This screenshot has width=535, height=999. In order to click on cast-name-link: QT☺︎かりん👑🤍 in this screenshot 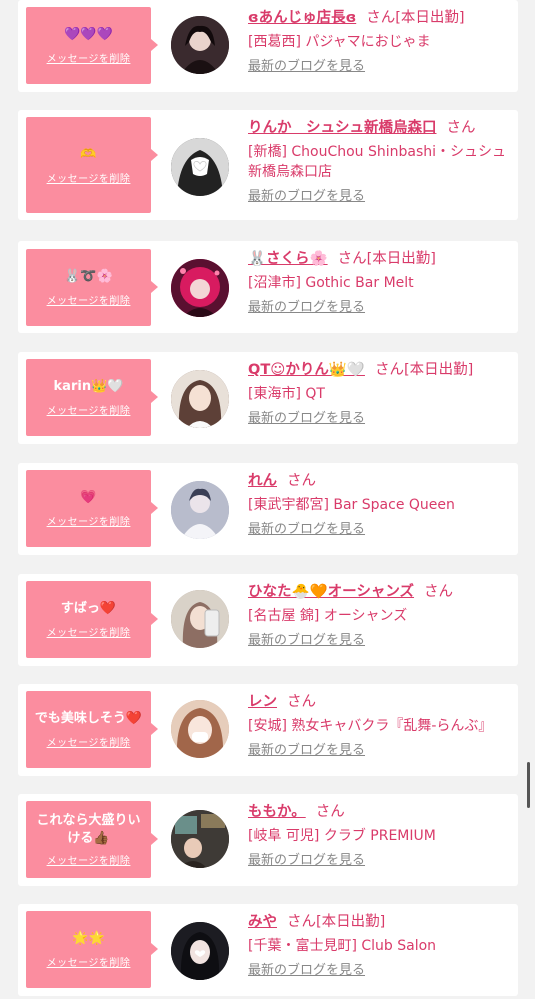, I will do `click(306, 370)`.